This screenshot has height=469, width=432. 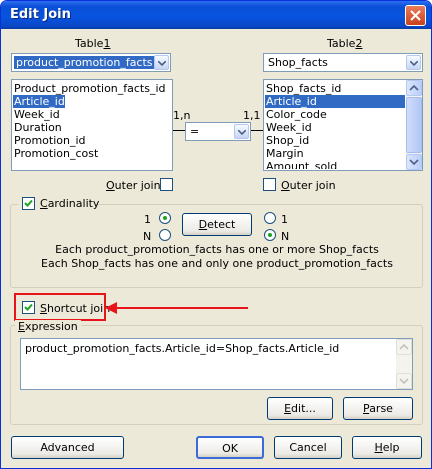 I want to click on right-n-label: N, so click(x=285, y=236).